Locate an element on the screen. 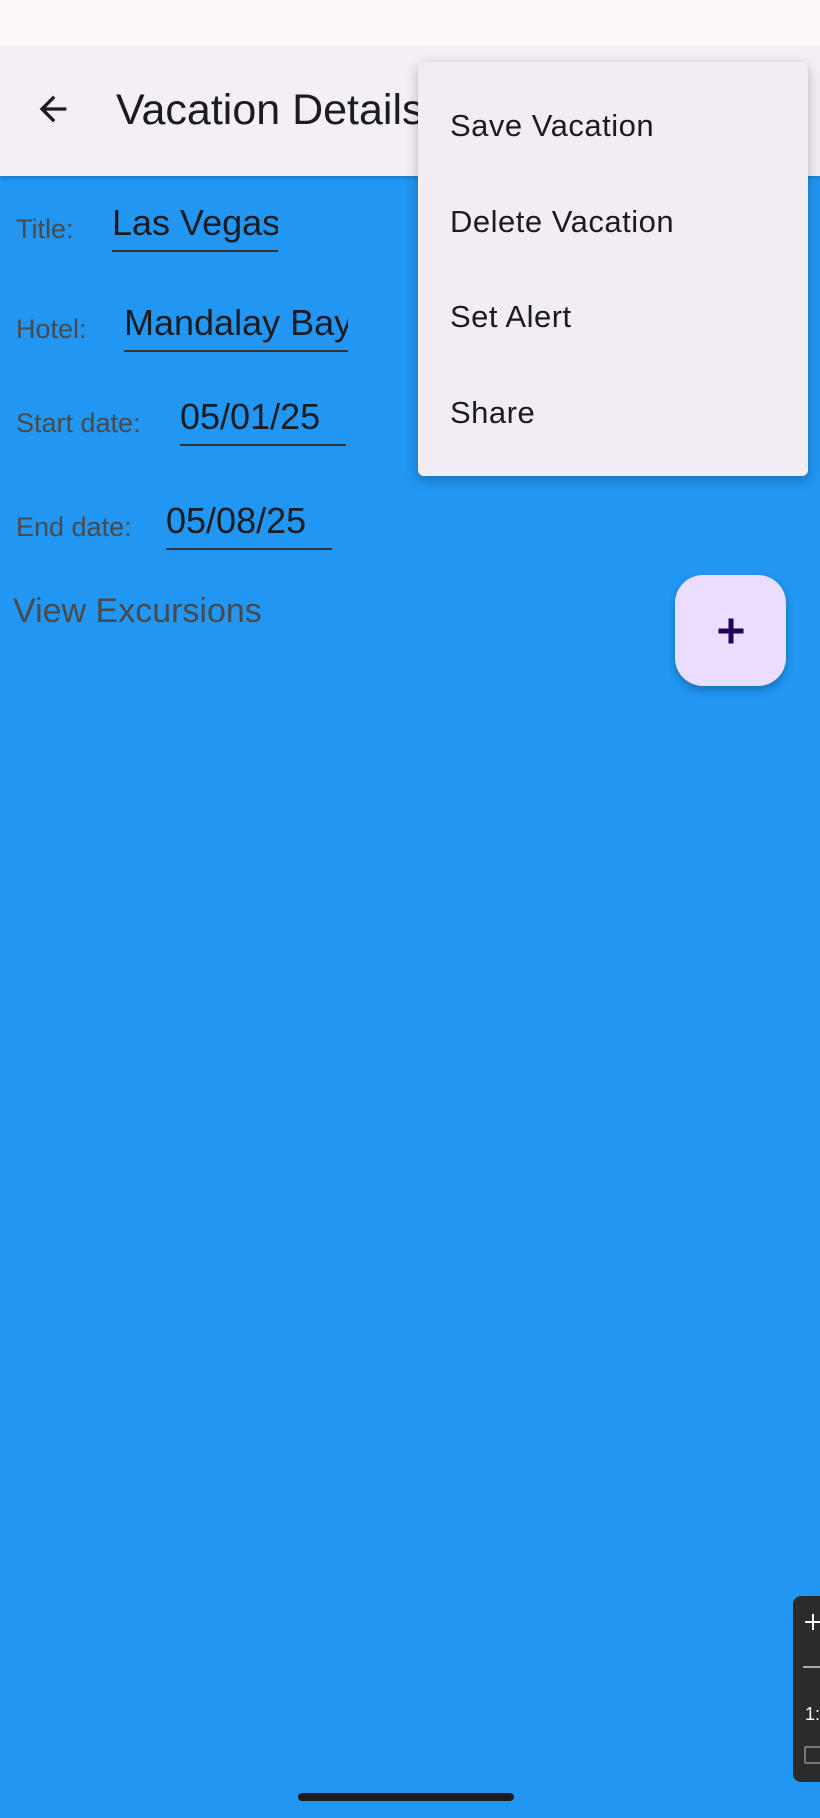 The height and width of the screenshot is (1818, 820). menu-item-set-alert: Set Alert is located at coordinates (613, 317).